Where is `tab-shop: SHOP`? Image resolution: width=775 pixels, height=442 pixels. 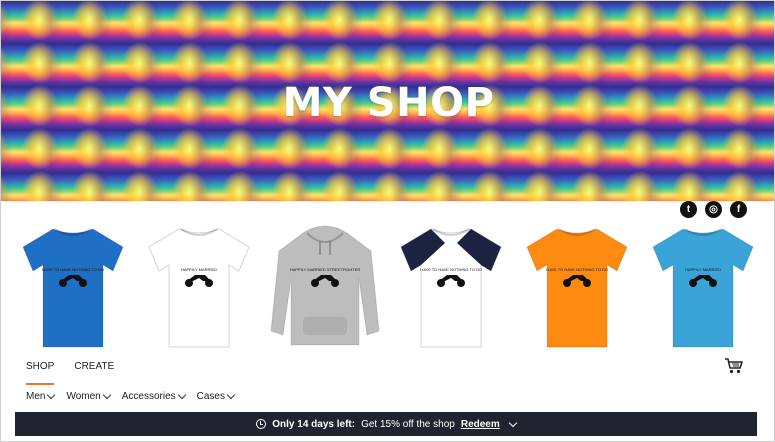 tab-shop: SHOP is located at coordinates (40, 373).